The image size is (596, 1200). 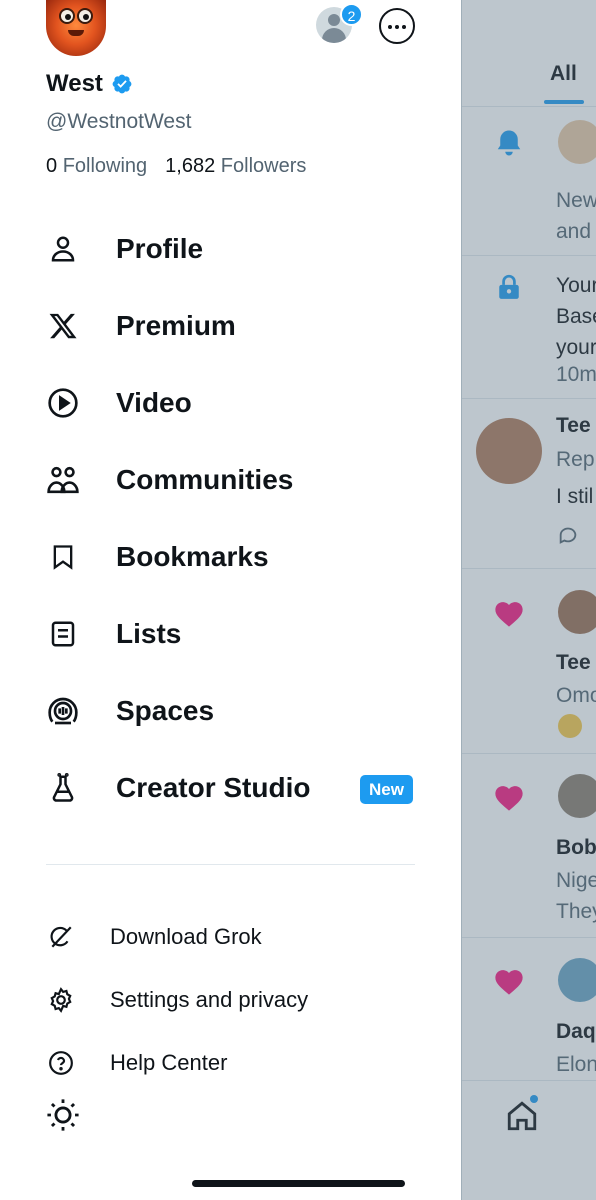 I want to click on menu-item-label: Help Center, so click(x=169, y=1062).